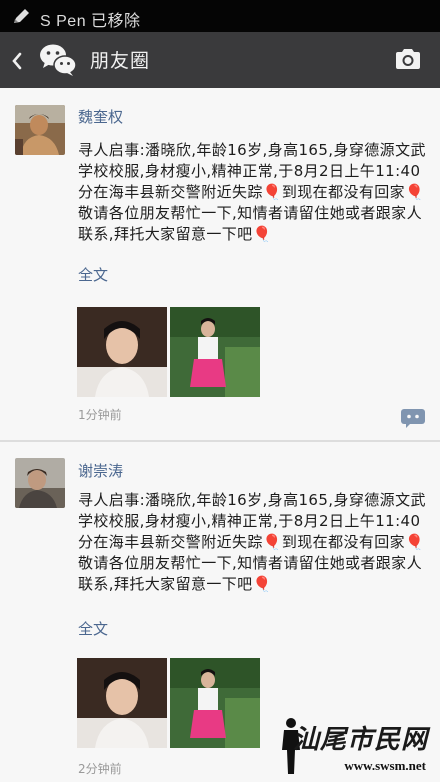 This screenshot has height=782, width=440. What do you see at coordinates (100, 415) in the screenshot?
I see `post-time: 1分钟前` at bounding box center [100, 415].